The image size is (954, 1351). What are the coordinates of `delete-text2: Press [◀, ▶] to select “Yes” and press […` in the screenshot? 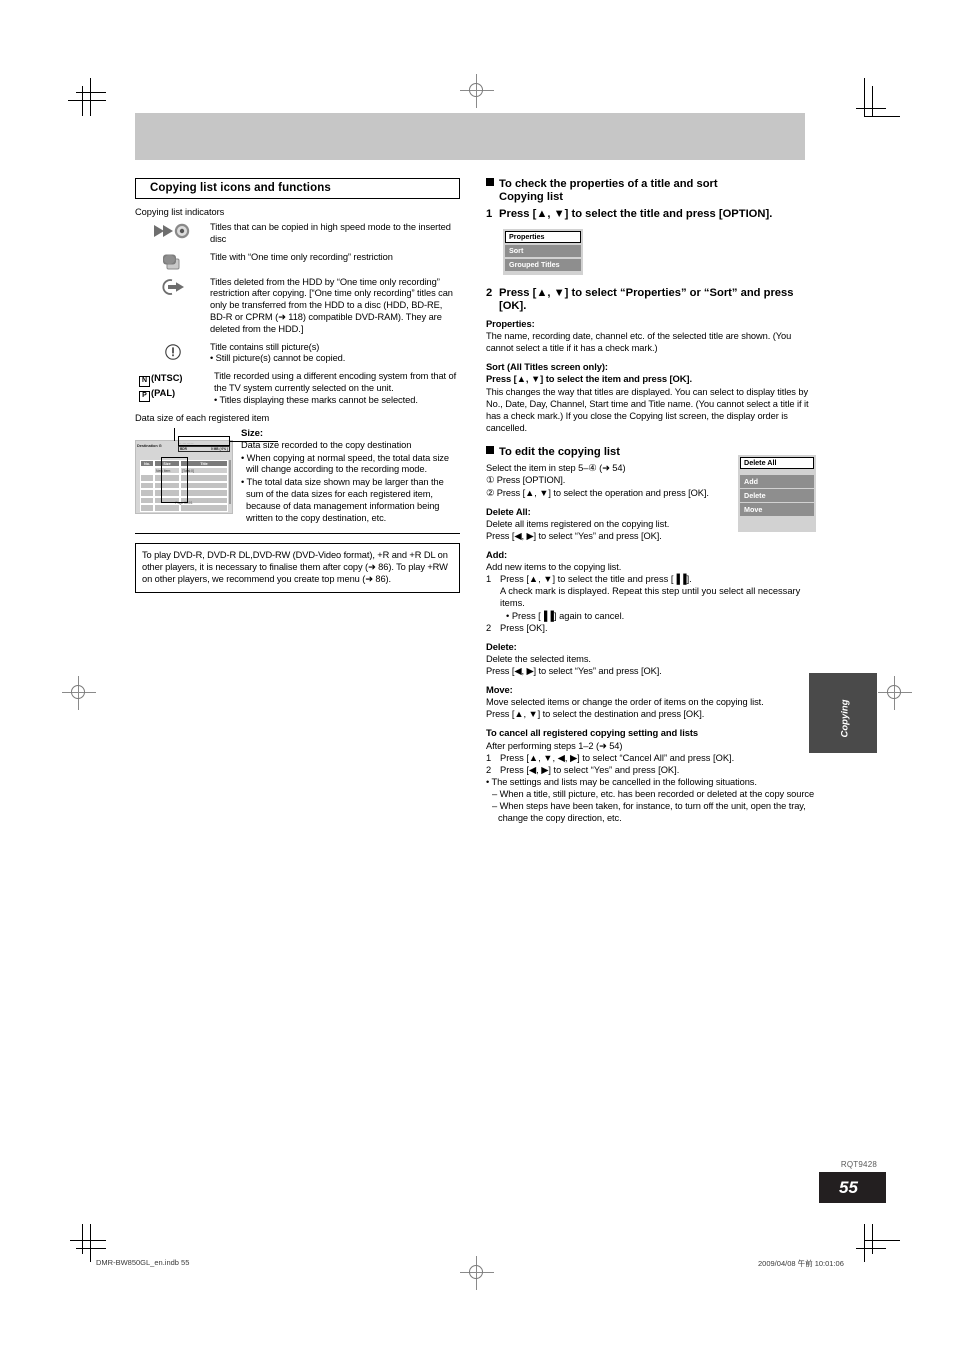 It's located at (574, 671).